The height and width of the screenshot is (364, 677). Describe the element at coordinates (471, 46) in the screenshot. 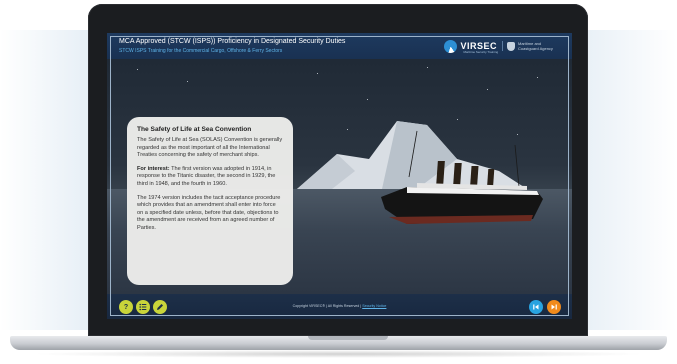

I see `virsec-logo: VIRSEC Maritime Security Training` at that location.